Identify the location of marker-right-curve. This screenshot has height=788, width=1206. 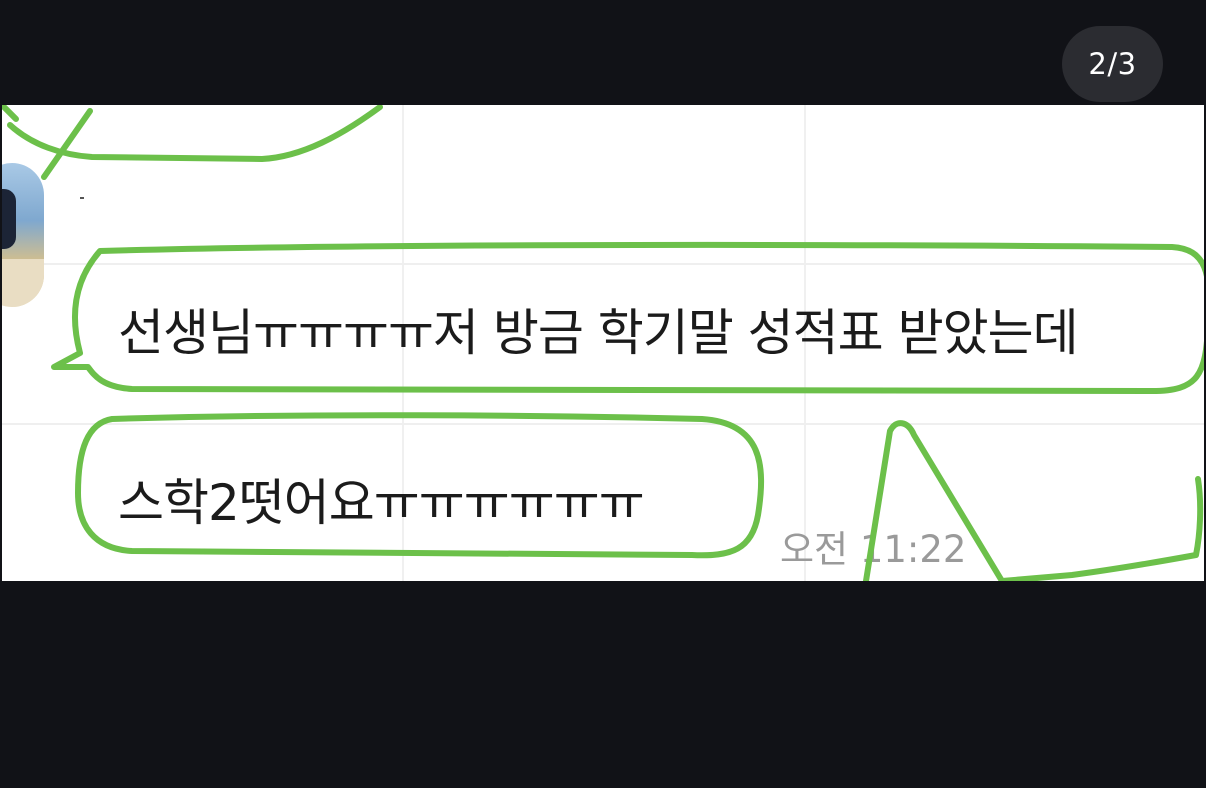
(1101, 528).